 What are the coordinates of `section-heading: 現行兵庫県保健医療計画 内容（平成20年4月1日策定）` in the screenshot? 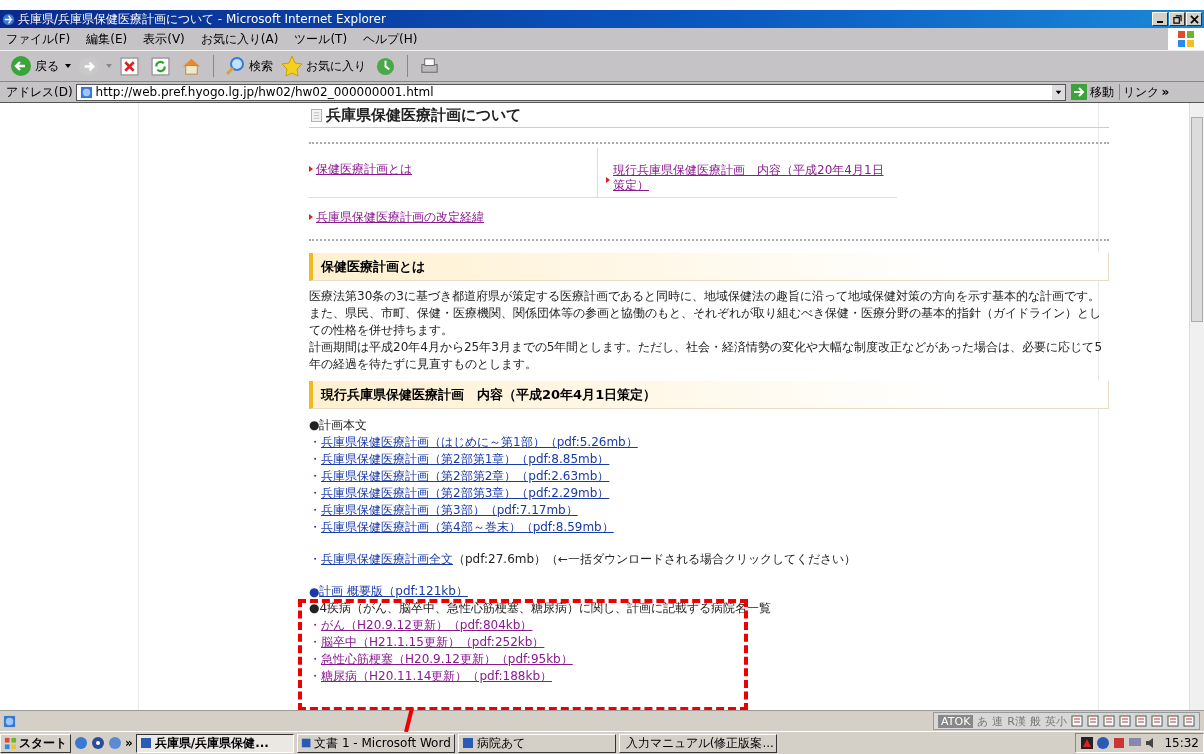 It's located at (709, 395).